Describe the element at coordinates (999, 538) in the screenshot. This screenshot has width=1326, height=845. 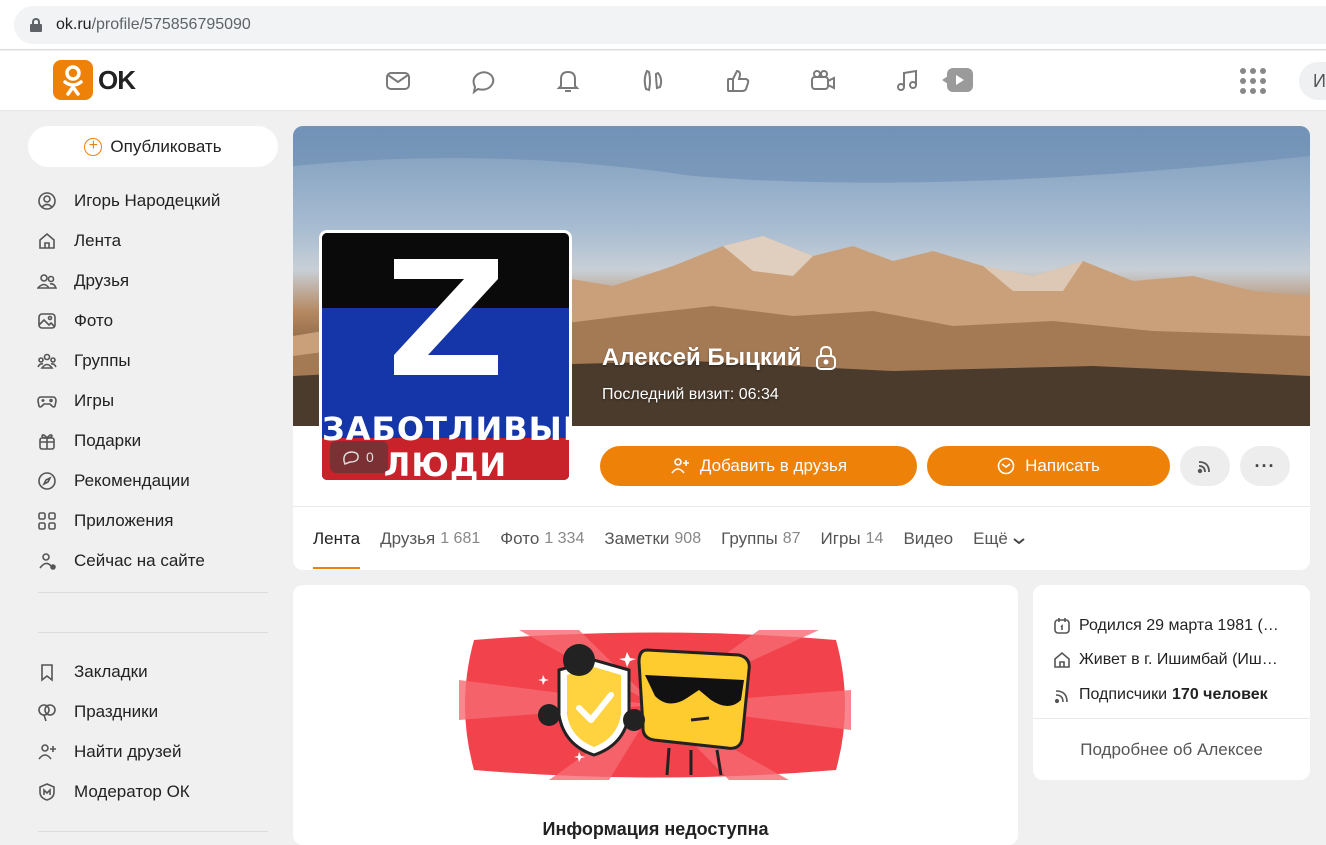
I see `tab-more: Ещё` at that location.